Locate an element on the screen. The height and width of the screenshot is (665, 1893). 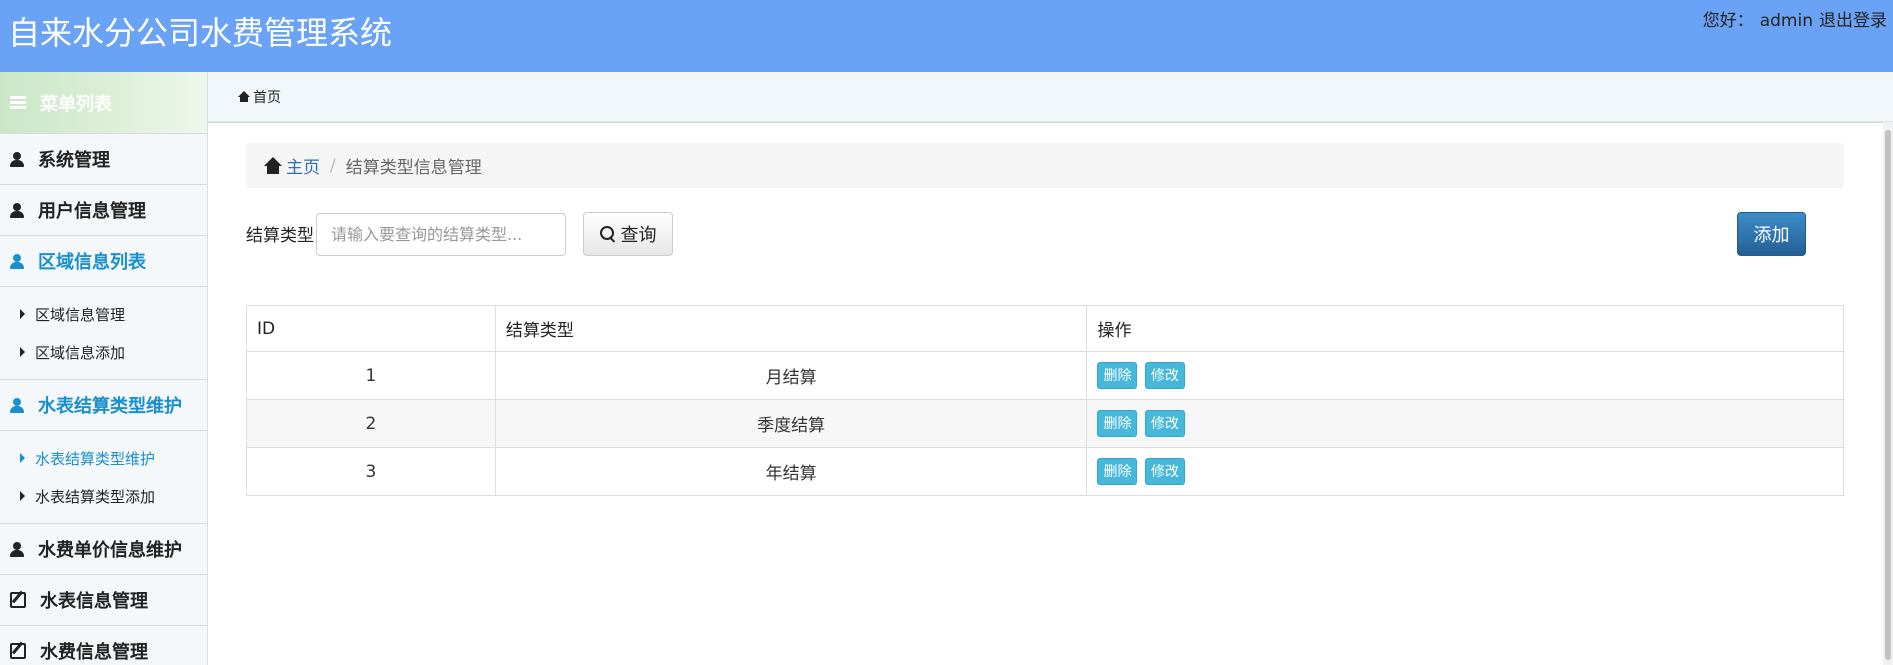
breadcrumb-home-link: 主页 is located at coordinates (292, 165).